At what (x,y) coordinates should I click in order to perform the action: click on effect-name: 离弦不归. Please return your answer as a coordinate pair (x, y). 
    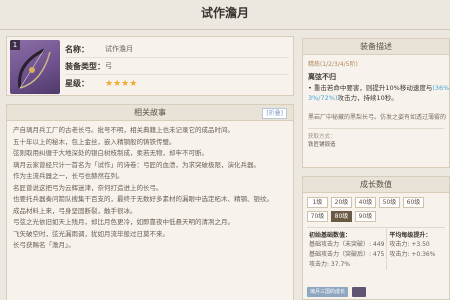
    Looking at the image, I should click on (322, 77).